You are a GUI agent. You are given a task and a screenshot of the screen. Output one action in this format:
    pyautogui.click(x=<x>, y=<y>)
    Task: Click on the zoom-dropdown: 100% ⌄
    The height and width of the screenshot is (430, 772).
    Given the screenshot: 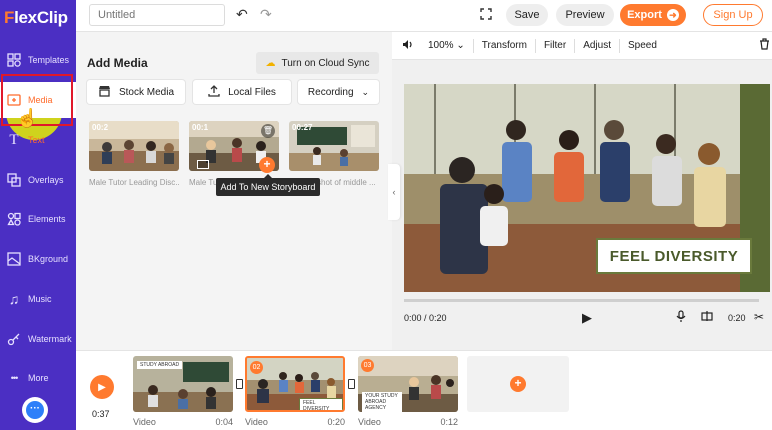 What is the action you would take?
    pyautogui.click(x=446, y=45)
    